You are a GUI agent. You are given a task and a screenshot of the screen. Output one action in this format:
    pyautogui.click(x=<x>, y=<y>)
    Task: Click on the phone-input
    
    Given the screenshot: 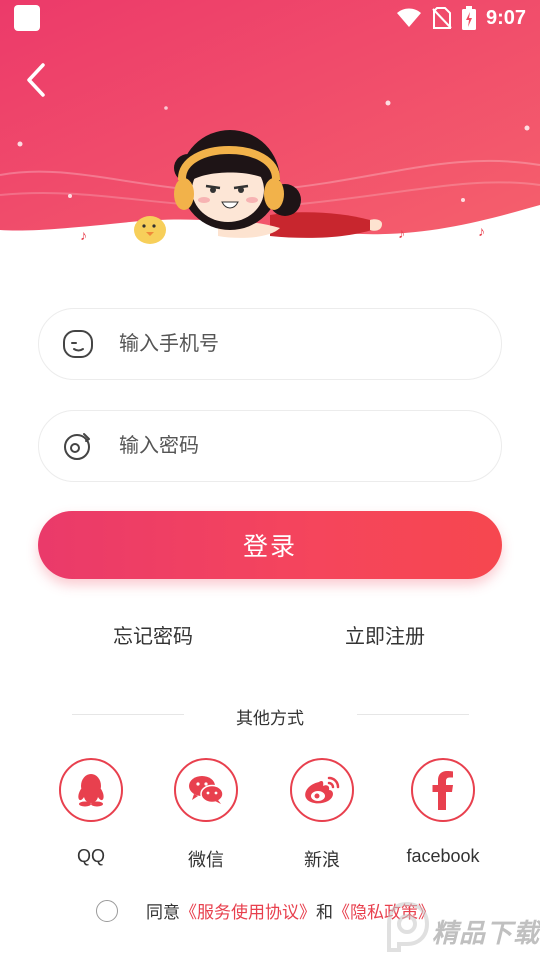 What is the action you would take?
    pyautogui.click(x=310, y=344)
    